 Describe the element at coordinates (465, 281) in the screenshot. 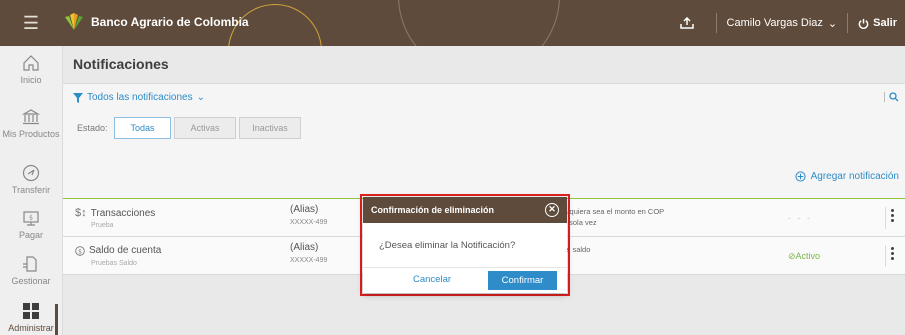

I see `modal-actions: Cancelar Confirmar` at that location.